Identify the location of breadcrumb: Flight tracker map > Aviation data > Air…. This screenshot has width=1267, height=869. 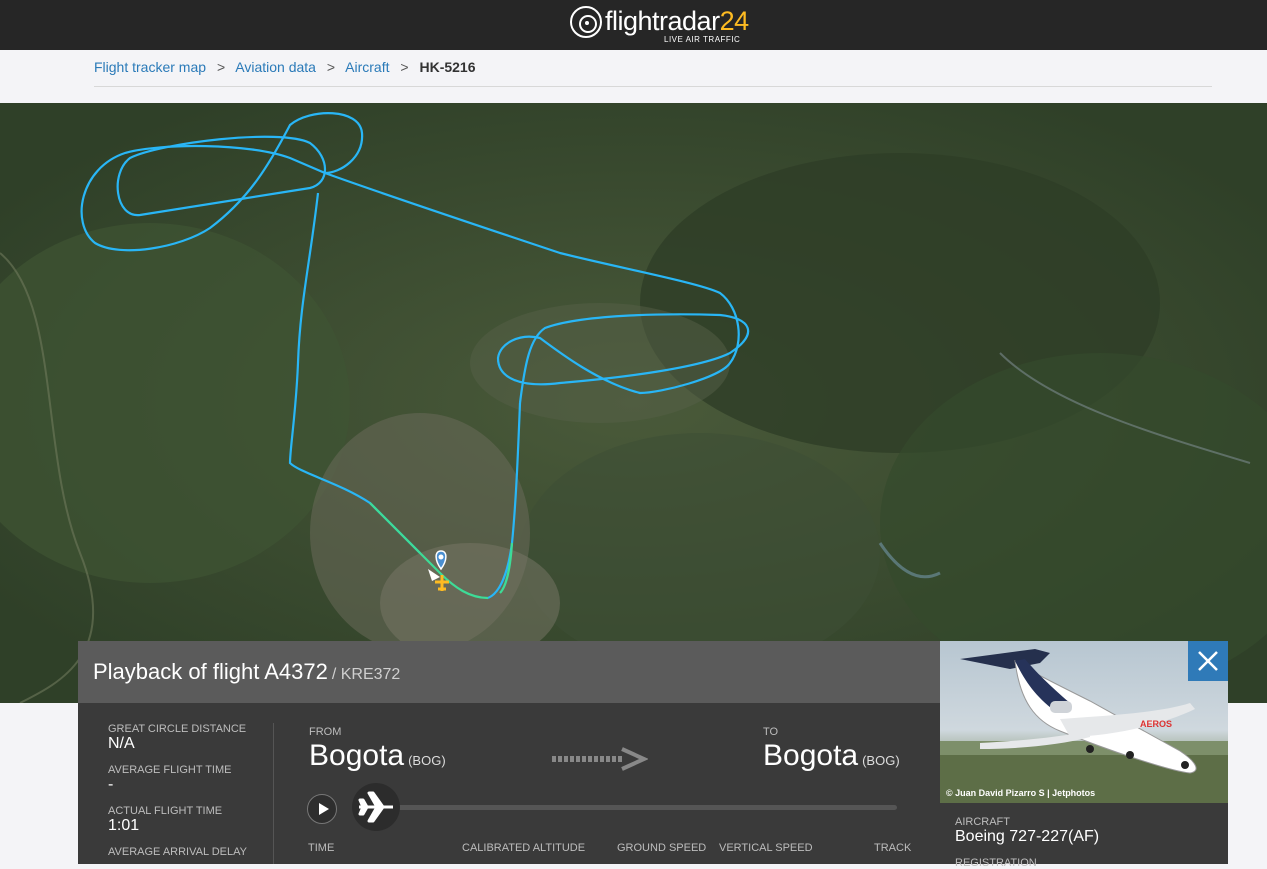
(285, 67).